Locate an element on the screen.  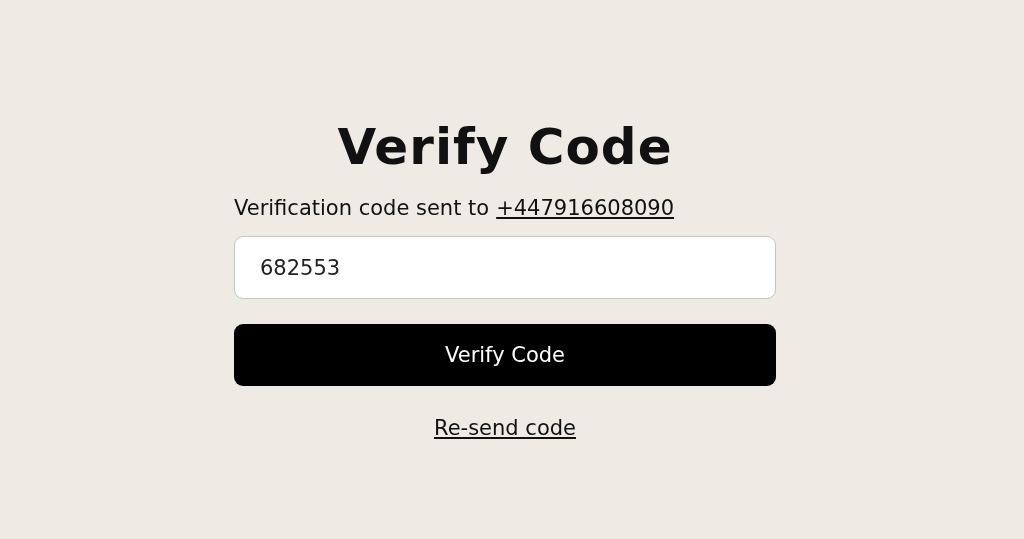
verify-code-button: Verify Code is located at coordinates (505, 355).